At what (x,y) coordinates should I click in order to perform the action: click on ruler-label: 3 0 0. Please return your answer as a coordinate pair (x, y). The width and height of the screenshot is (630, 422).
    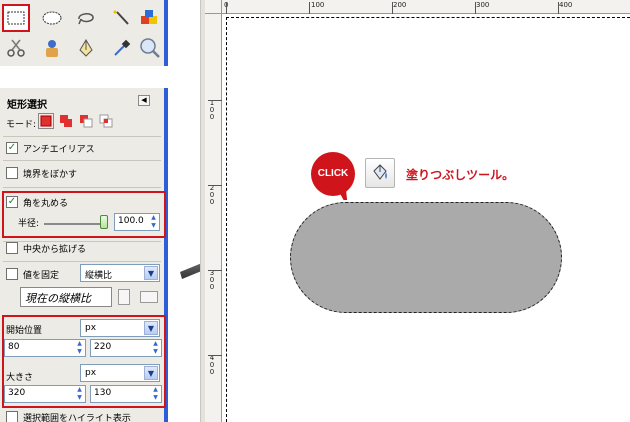
    Looking at the image, I should click on (212, 280).